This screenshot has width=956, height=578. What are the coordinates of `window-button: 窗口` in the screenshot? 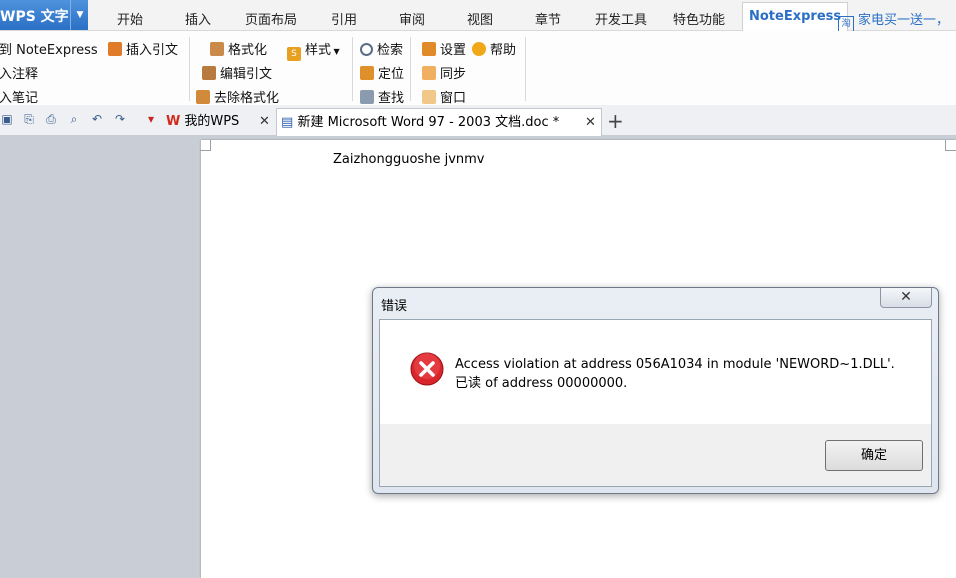 It's located at (444, 96).